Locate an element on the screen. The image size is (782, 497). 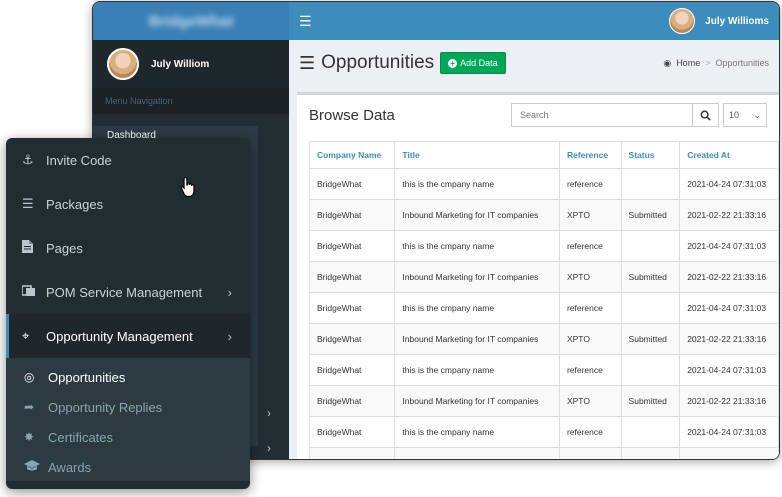
page-title-text: Opportunities is located at coordinates (378, 62).